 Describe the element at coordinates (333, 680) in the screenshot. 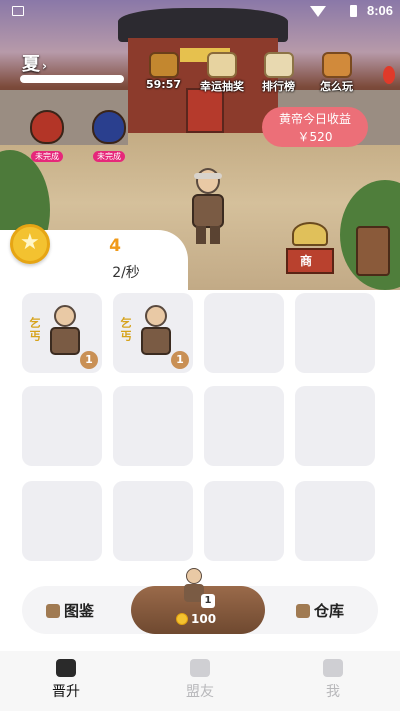

I see `nav-tab-me: 我` at that location.